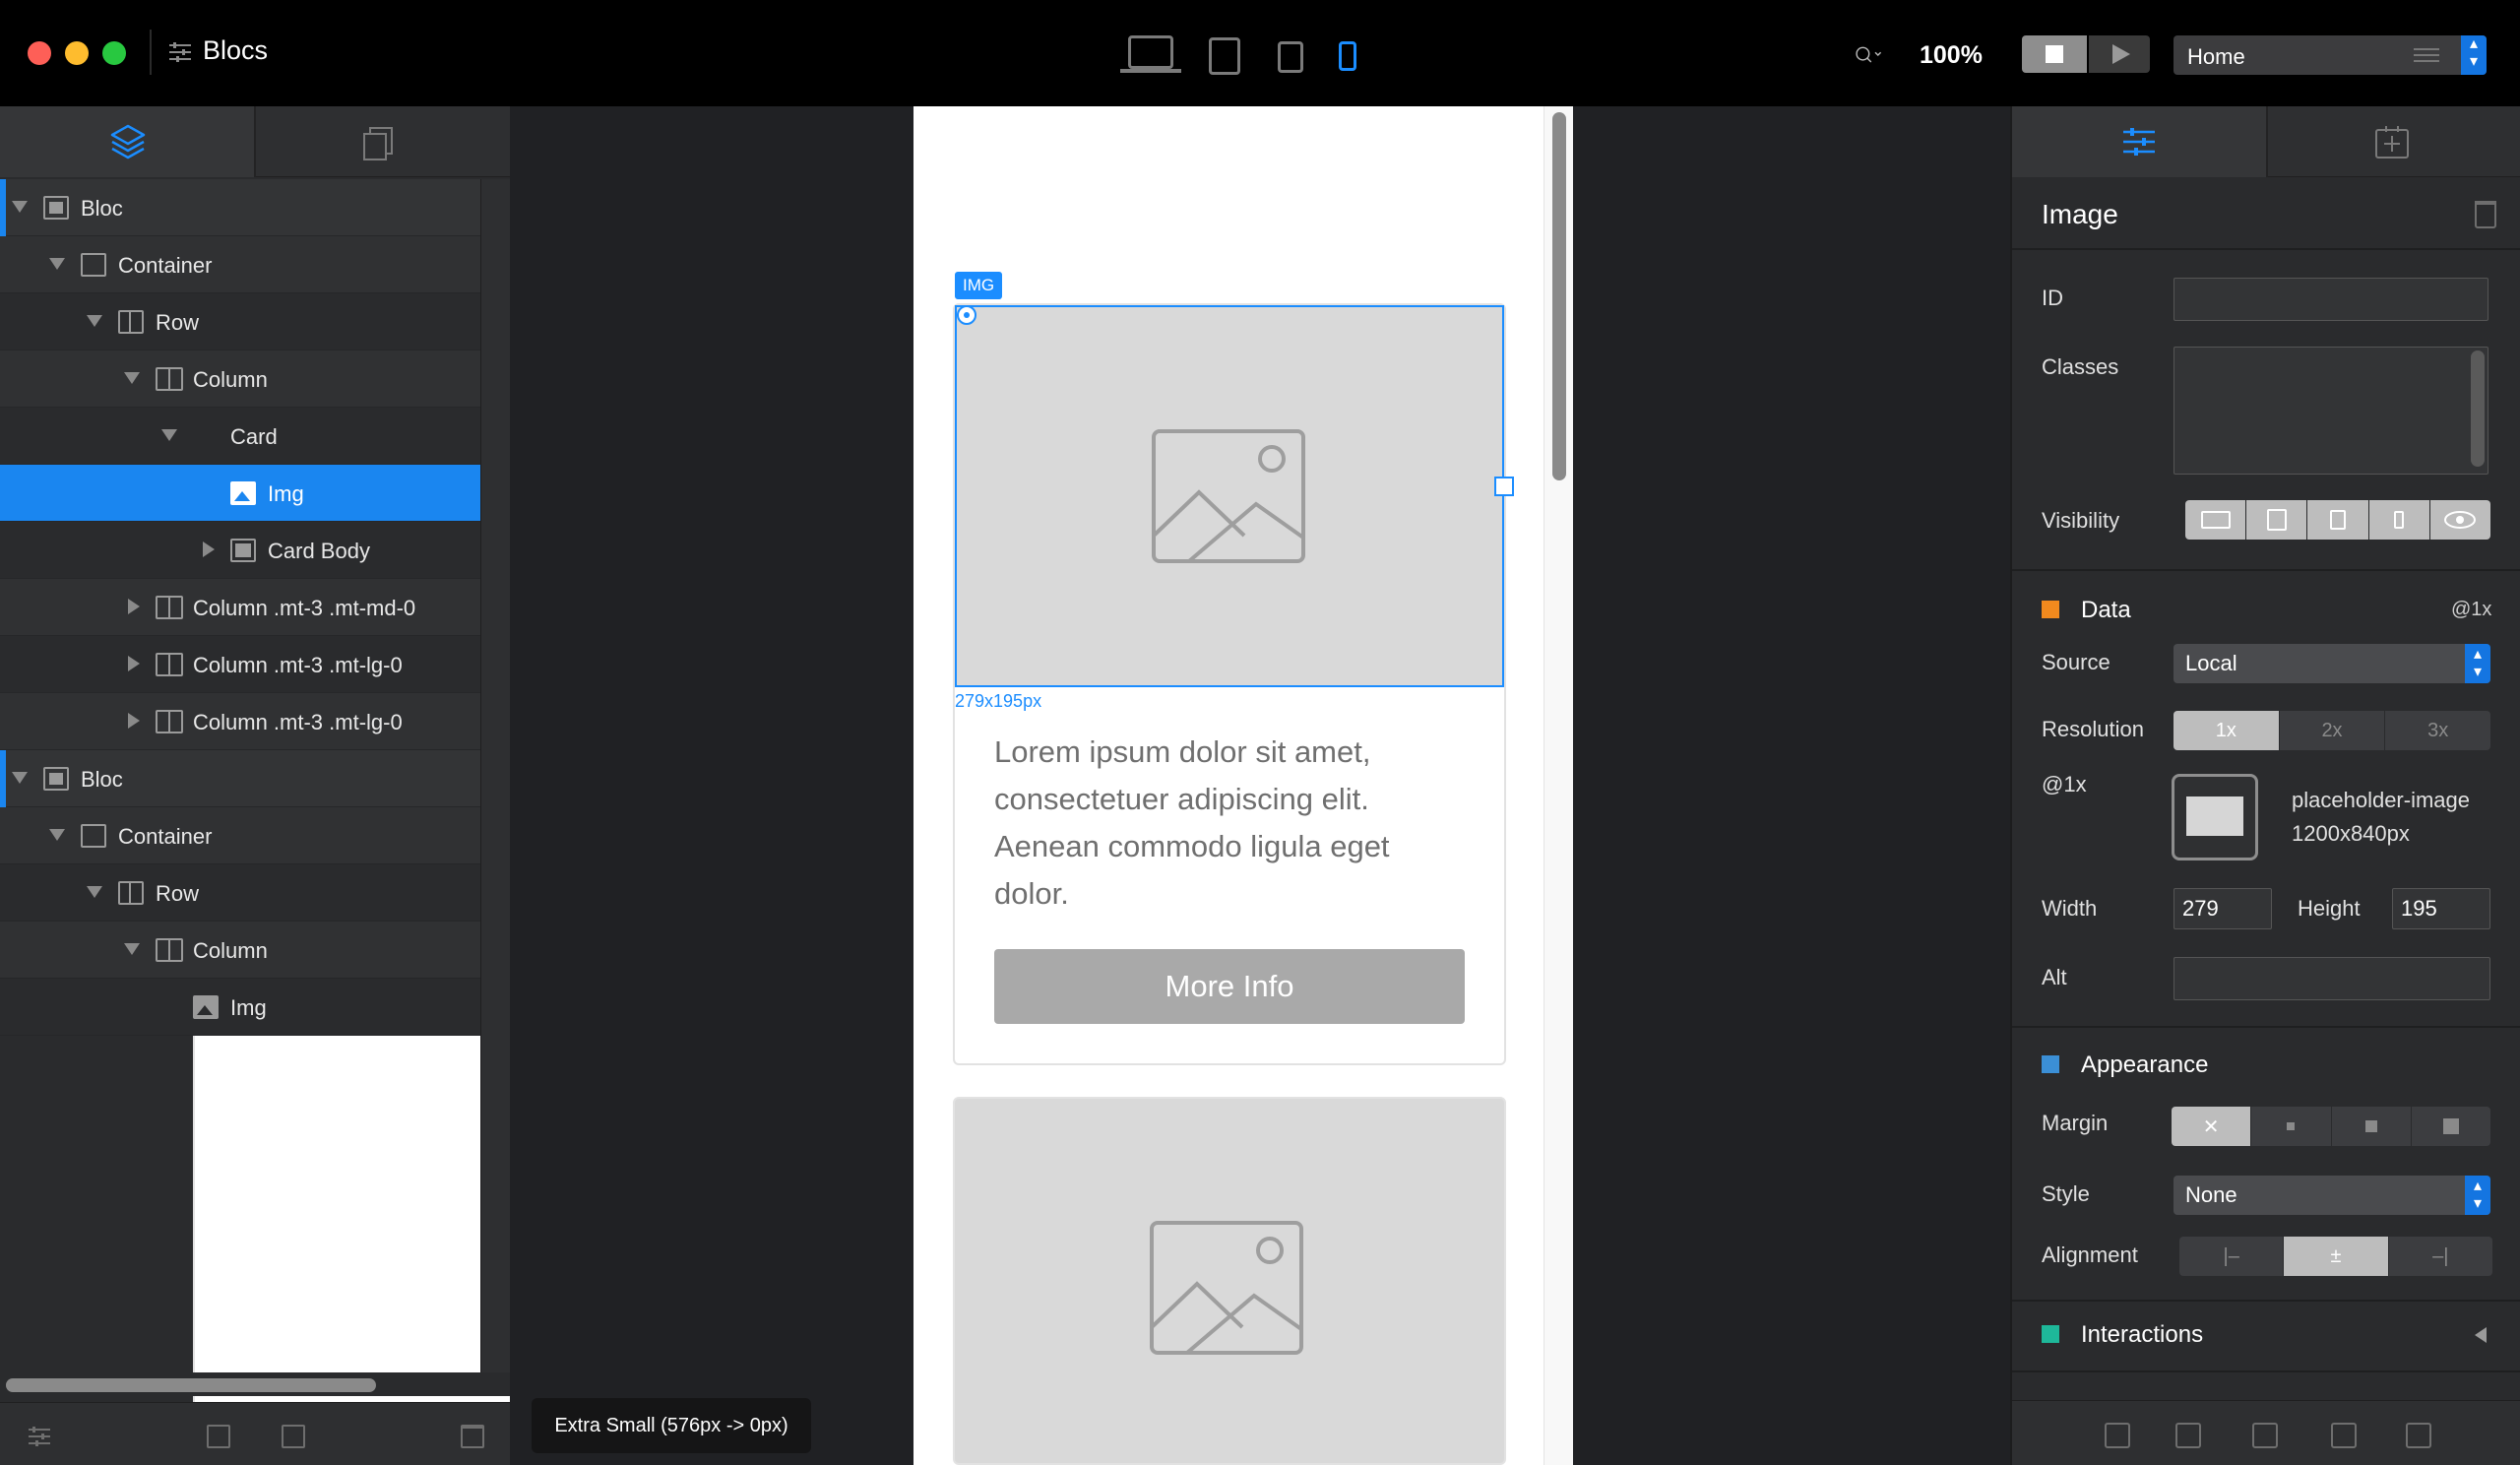  Describe the element at coordinates (2188, 1435) in the screenshot. I see `grid-single-icon` at that location.